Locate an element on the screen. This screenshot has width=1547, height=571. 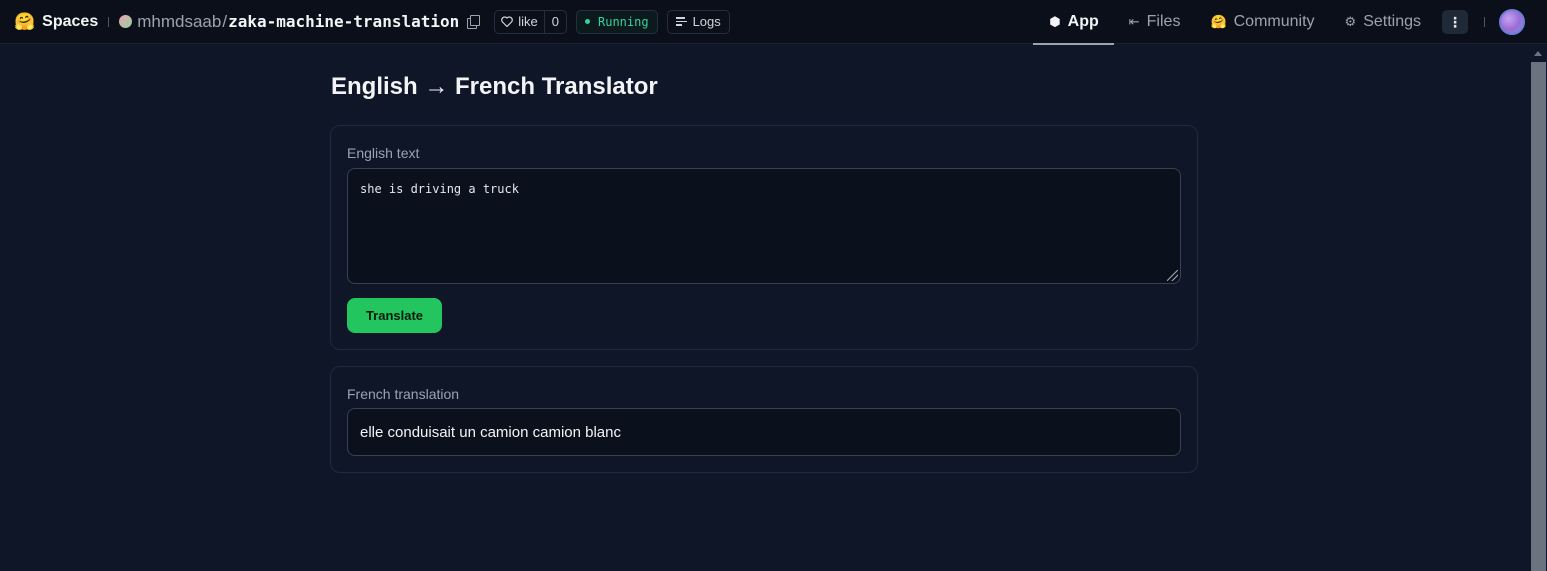
spaces-link: 🤗 Spaces is located at coordinates (56, 22).